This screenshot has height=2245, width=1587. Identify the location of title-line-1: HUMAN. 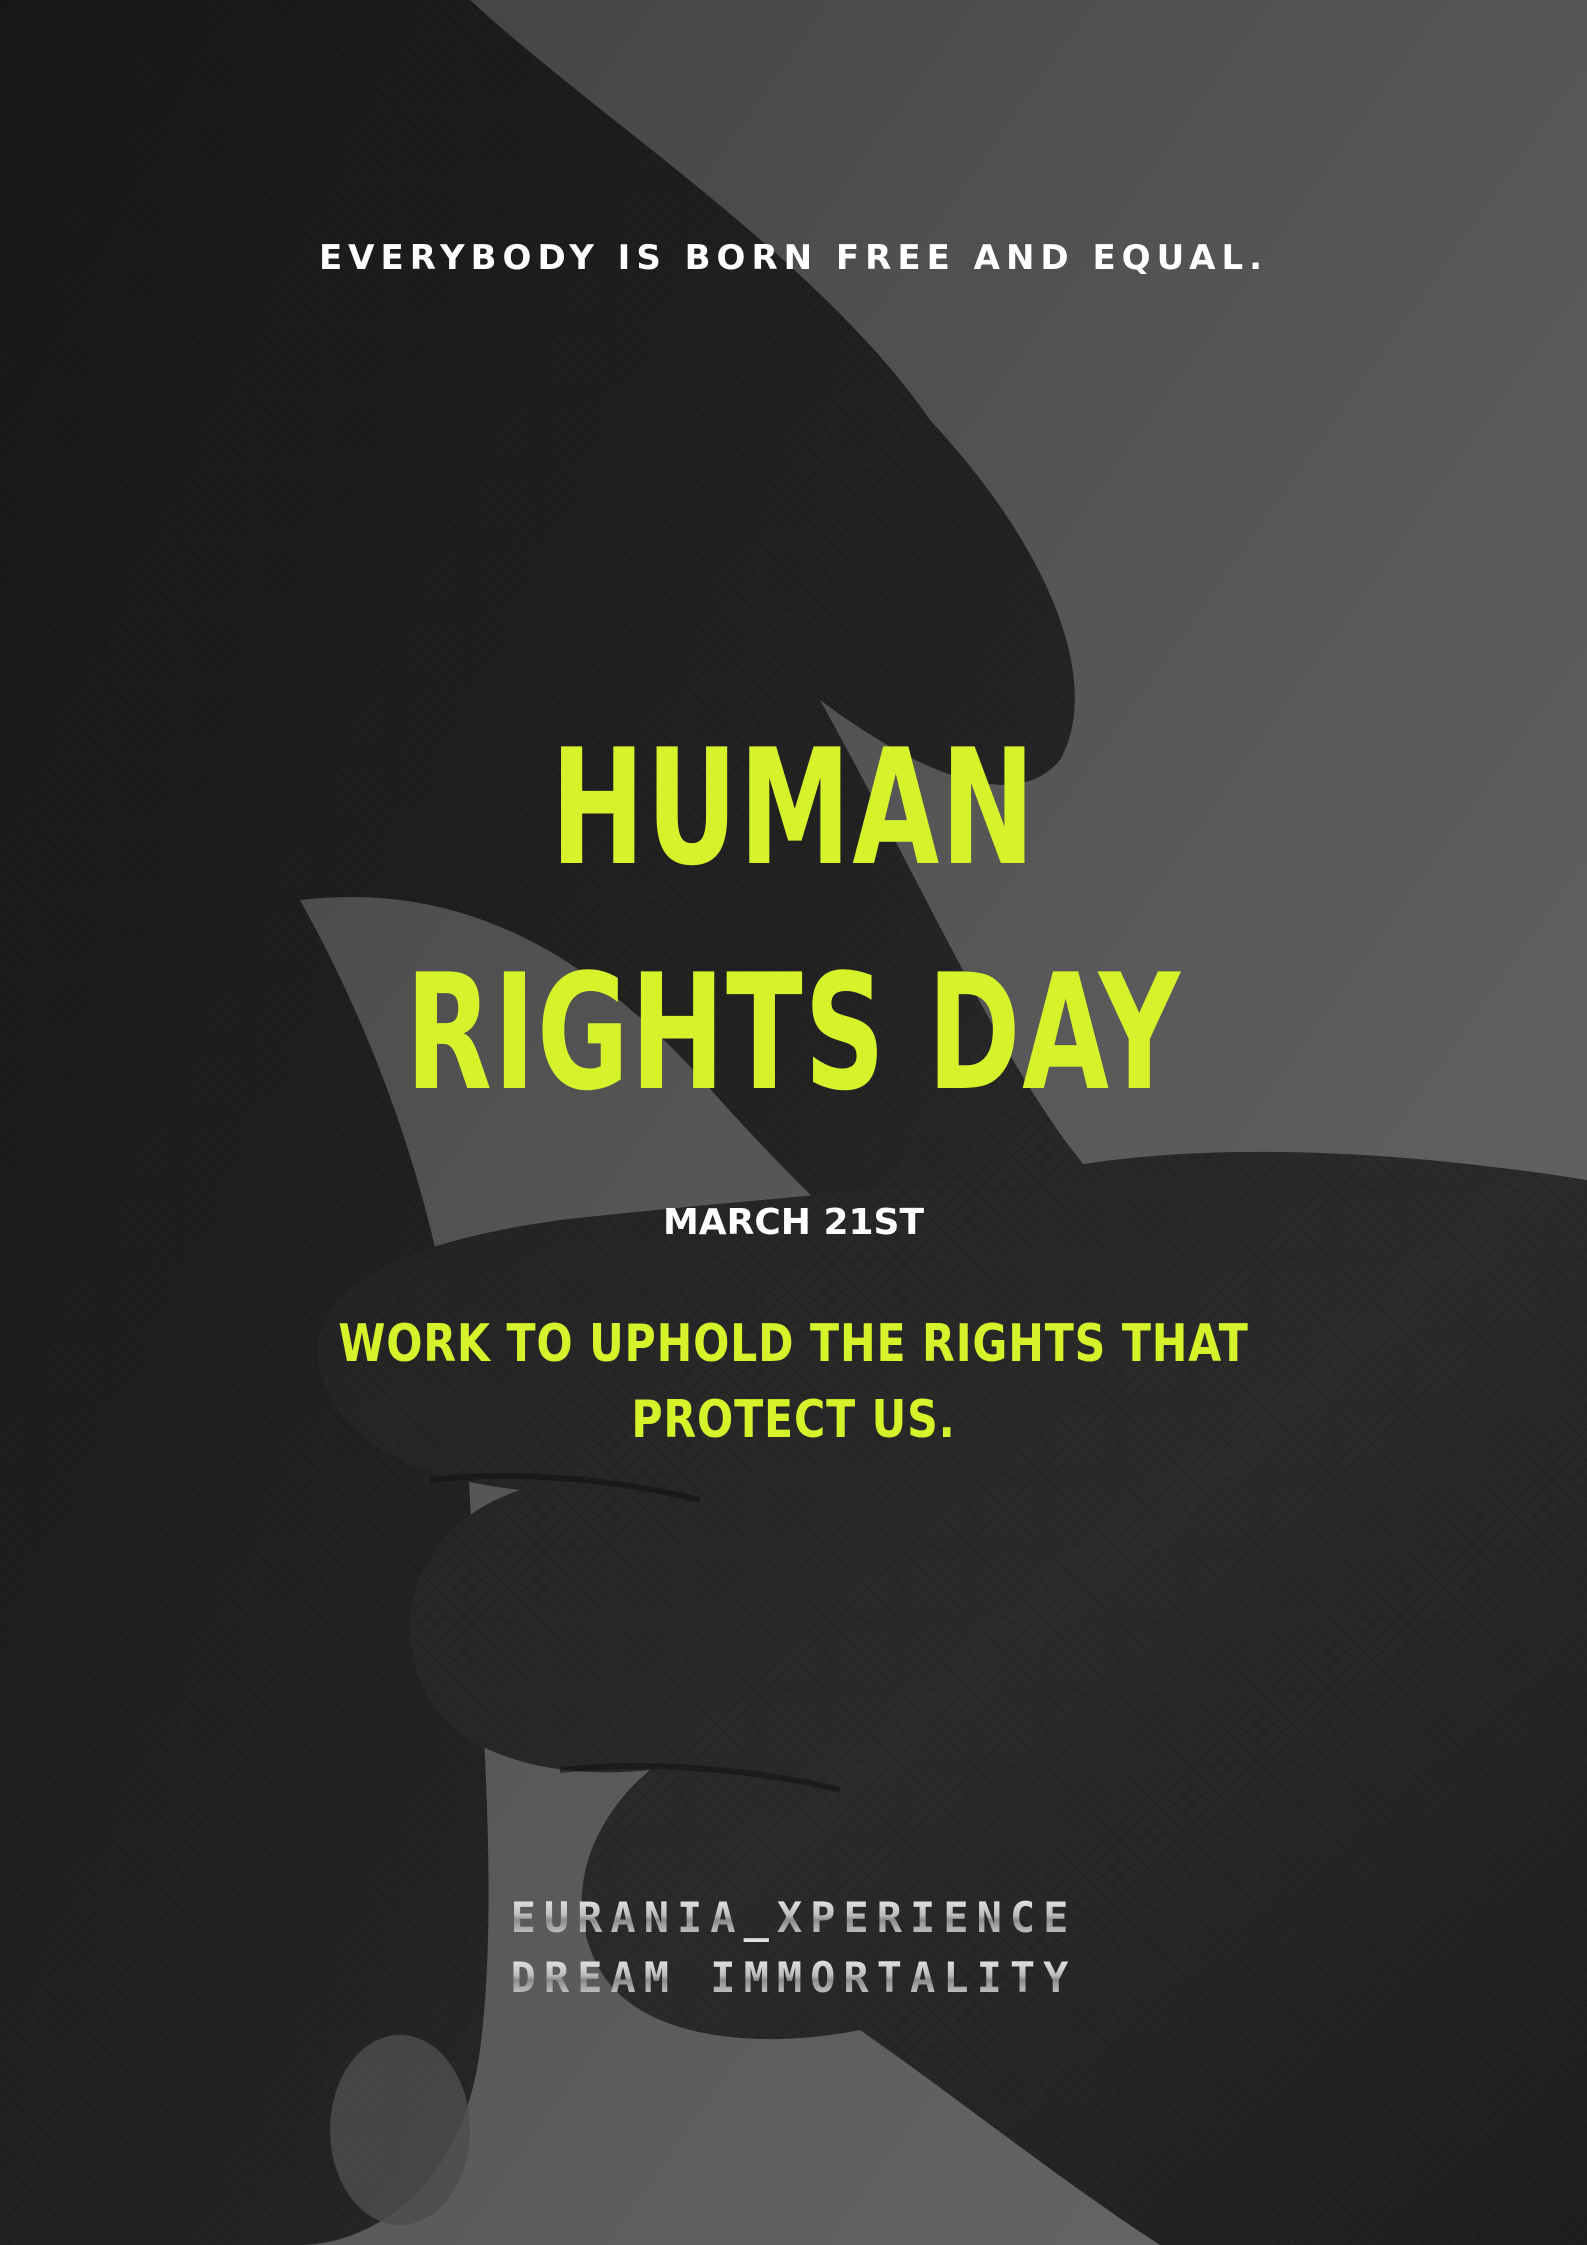
(793, 807).